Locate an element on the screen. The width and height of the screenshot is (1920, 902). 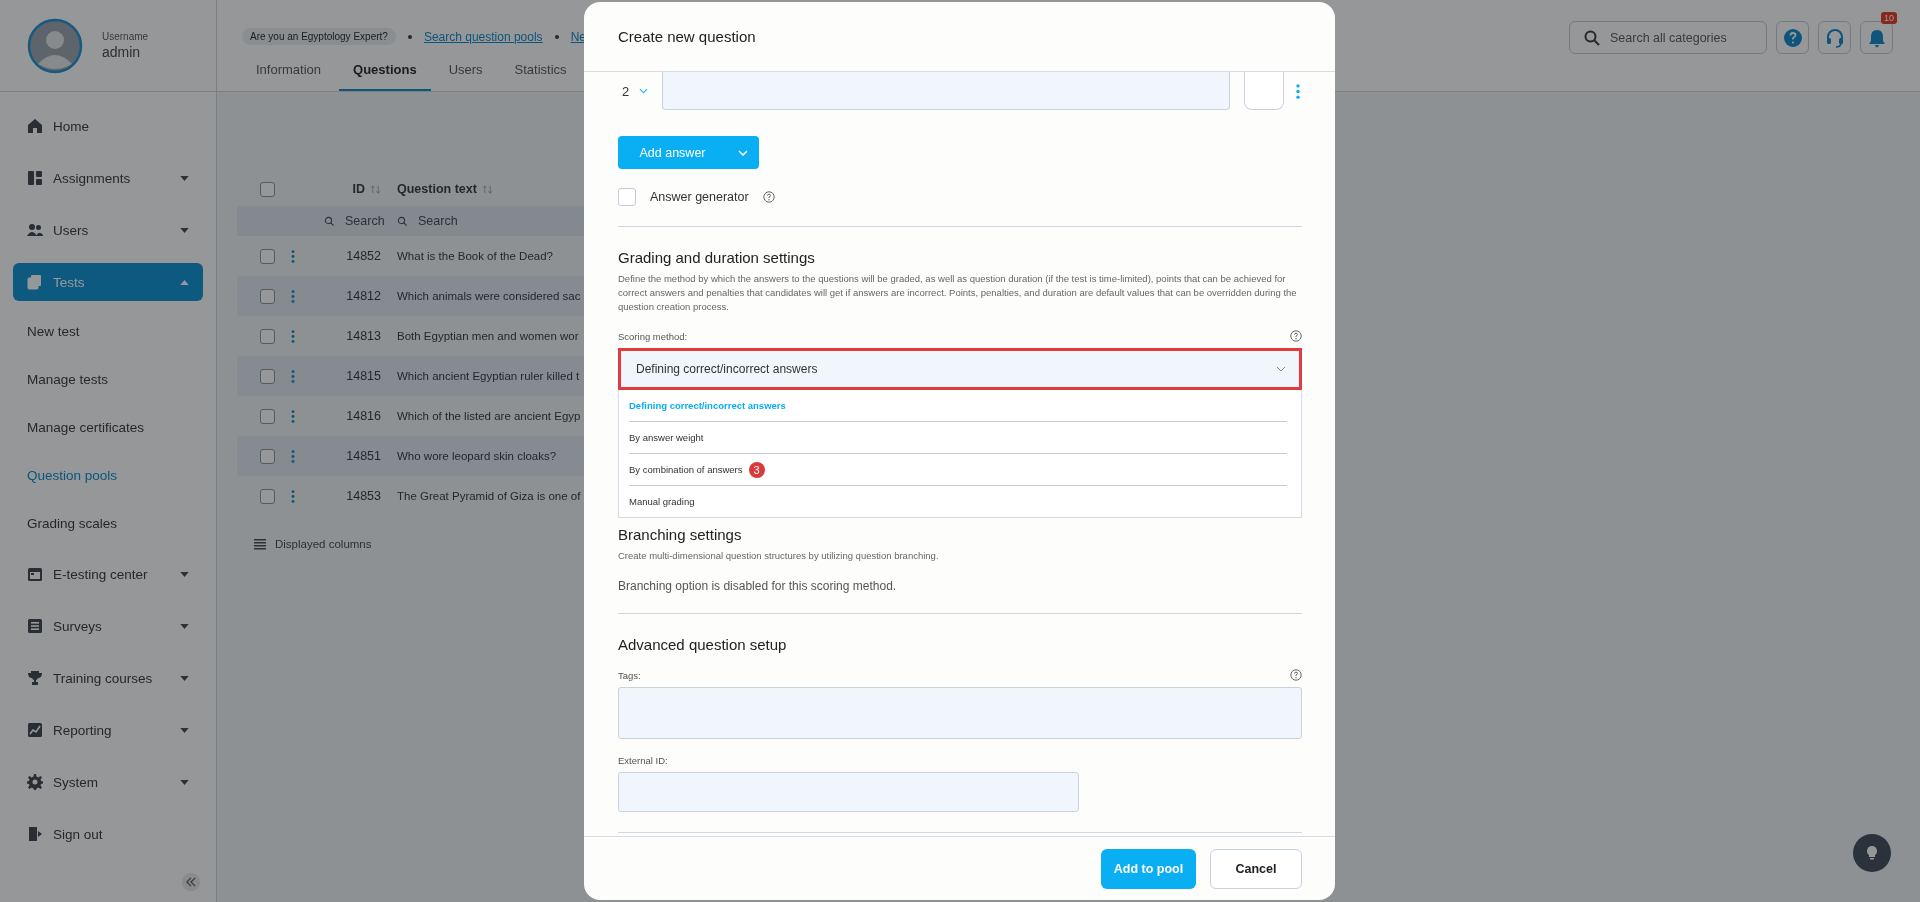
bell-icon is located at coordinates (1876, 37).